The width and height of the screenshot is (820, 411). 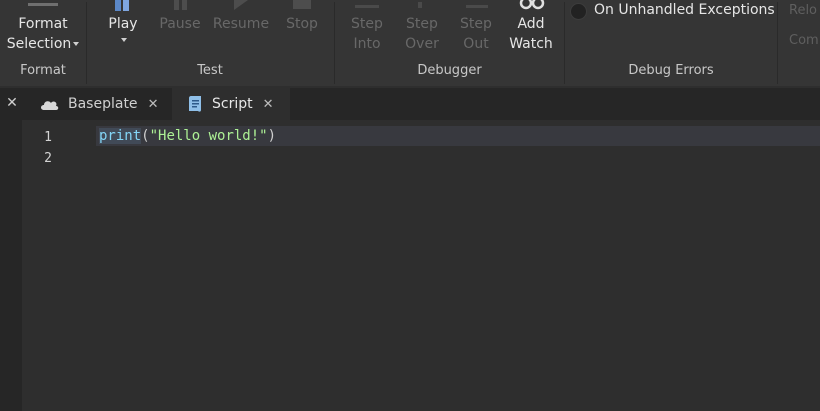 I want to click on play-icon, so click(x=122, y=5).